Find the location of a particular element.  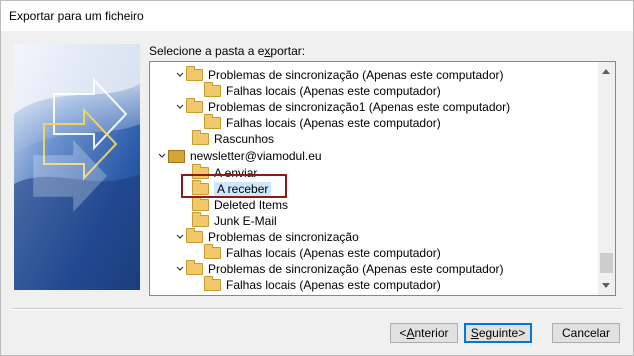

tree-item: Rascunhos is located at coordinates (233, 138).